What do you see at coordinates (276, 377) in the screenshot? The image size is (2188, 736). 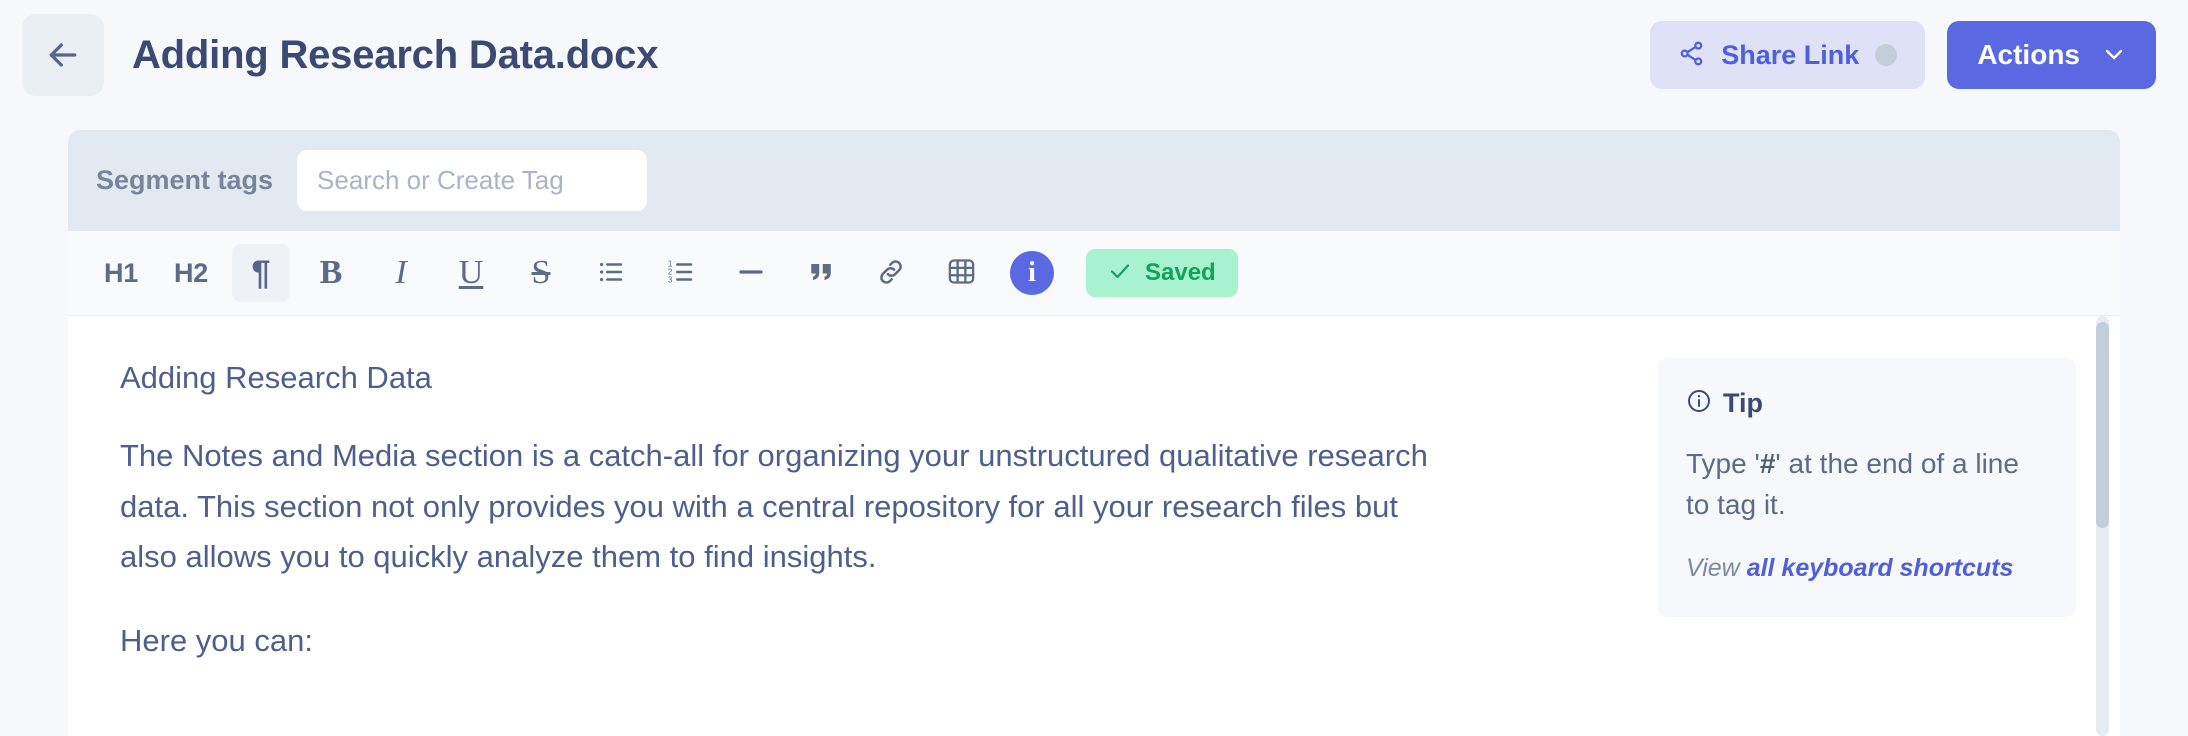 I see `document-heading: Adding Research Data` at bounding box center [276, 377].